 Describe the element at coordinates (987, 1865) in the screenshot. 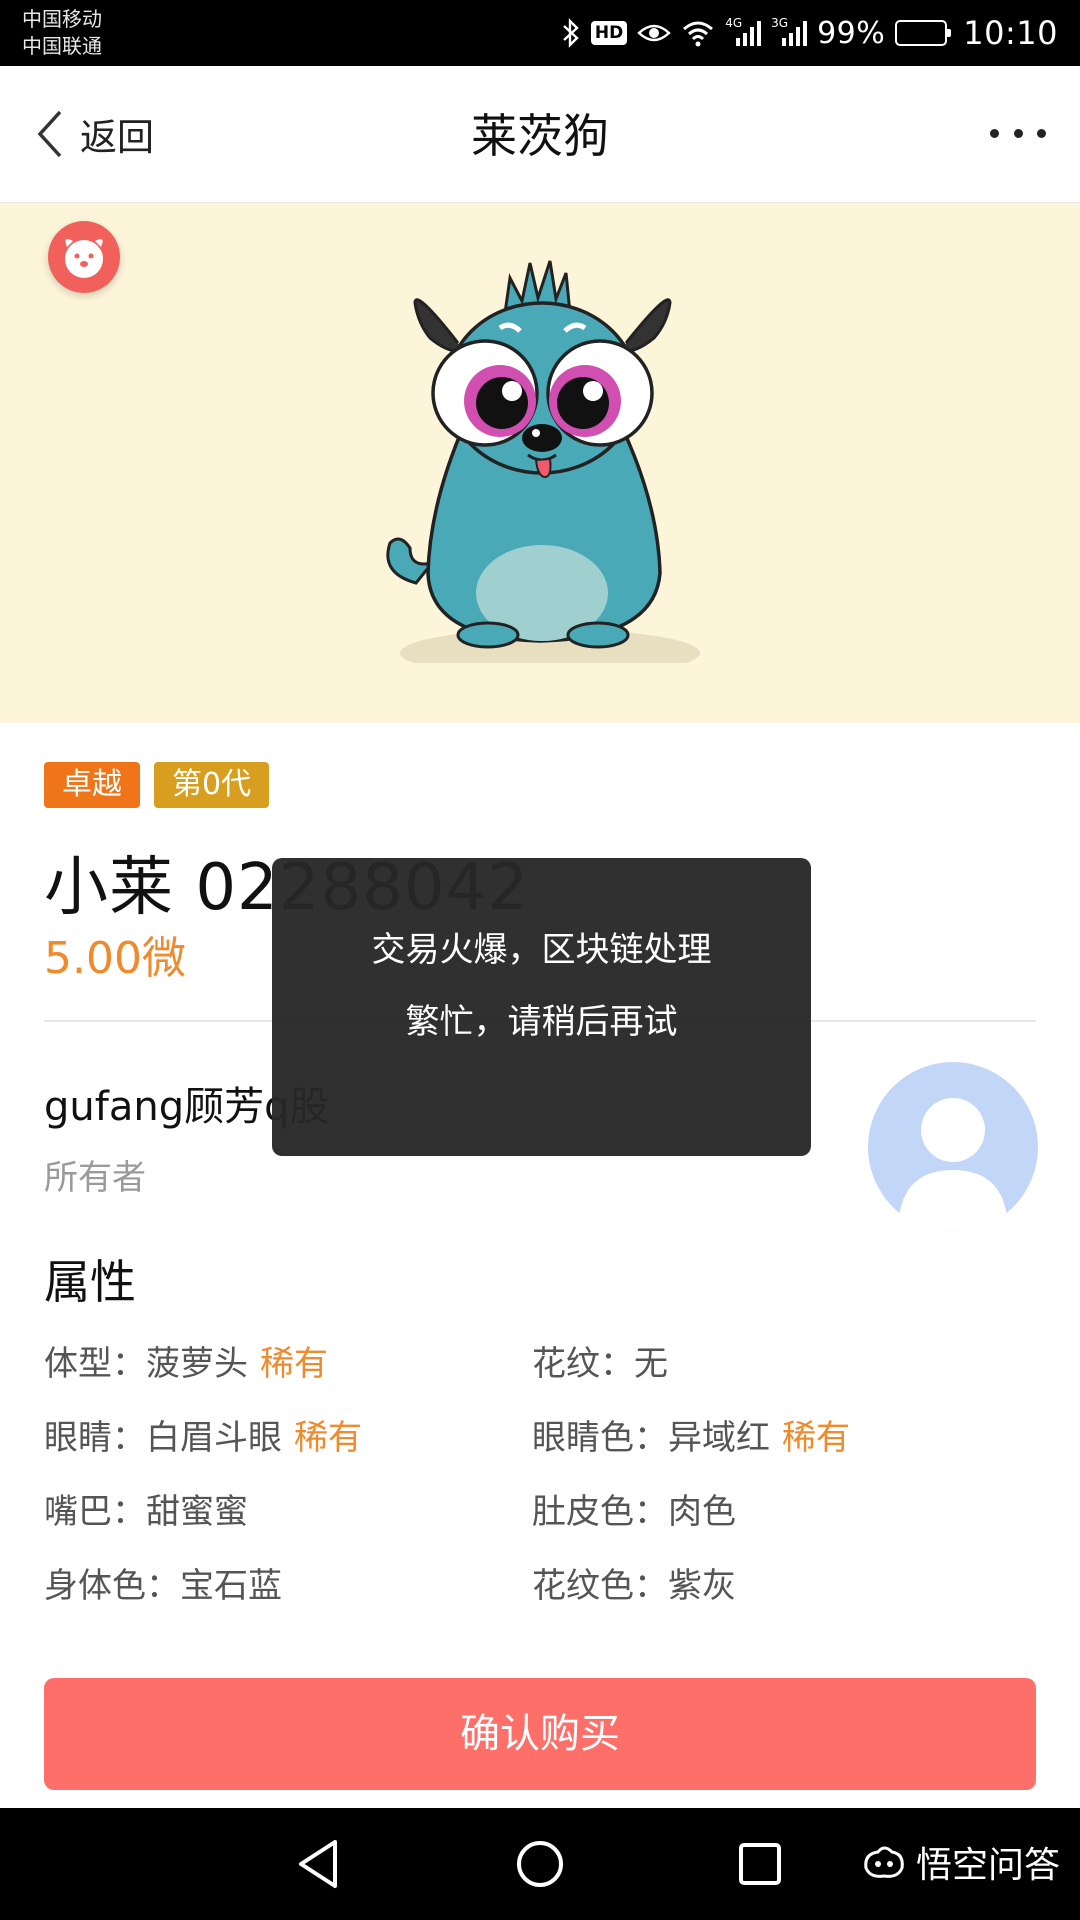

I see `watermark-text: 悟空问答` at that location.